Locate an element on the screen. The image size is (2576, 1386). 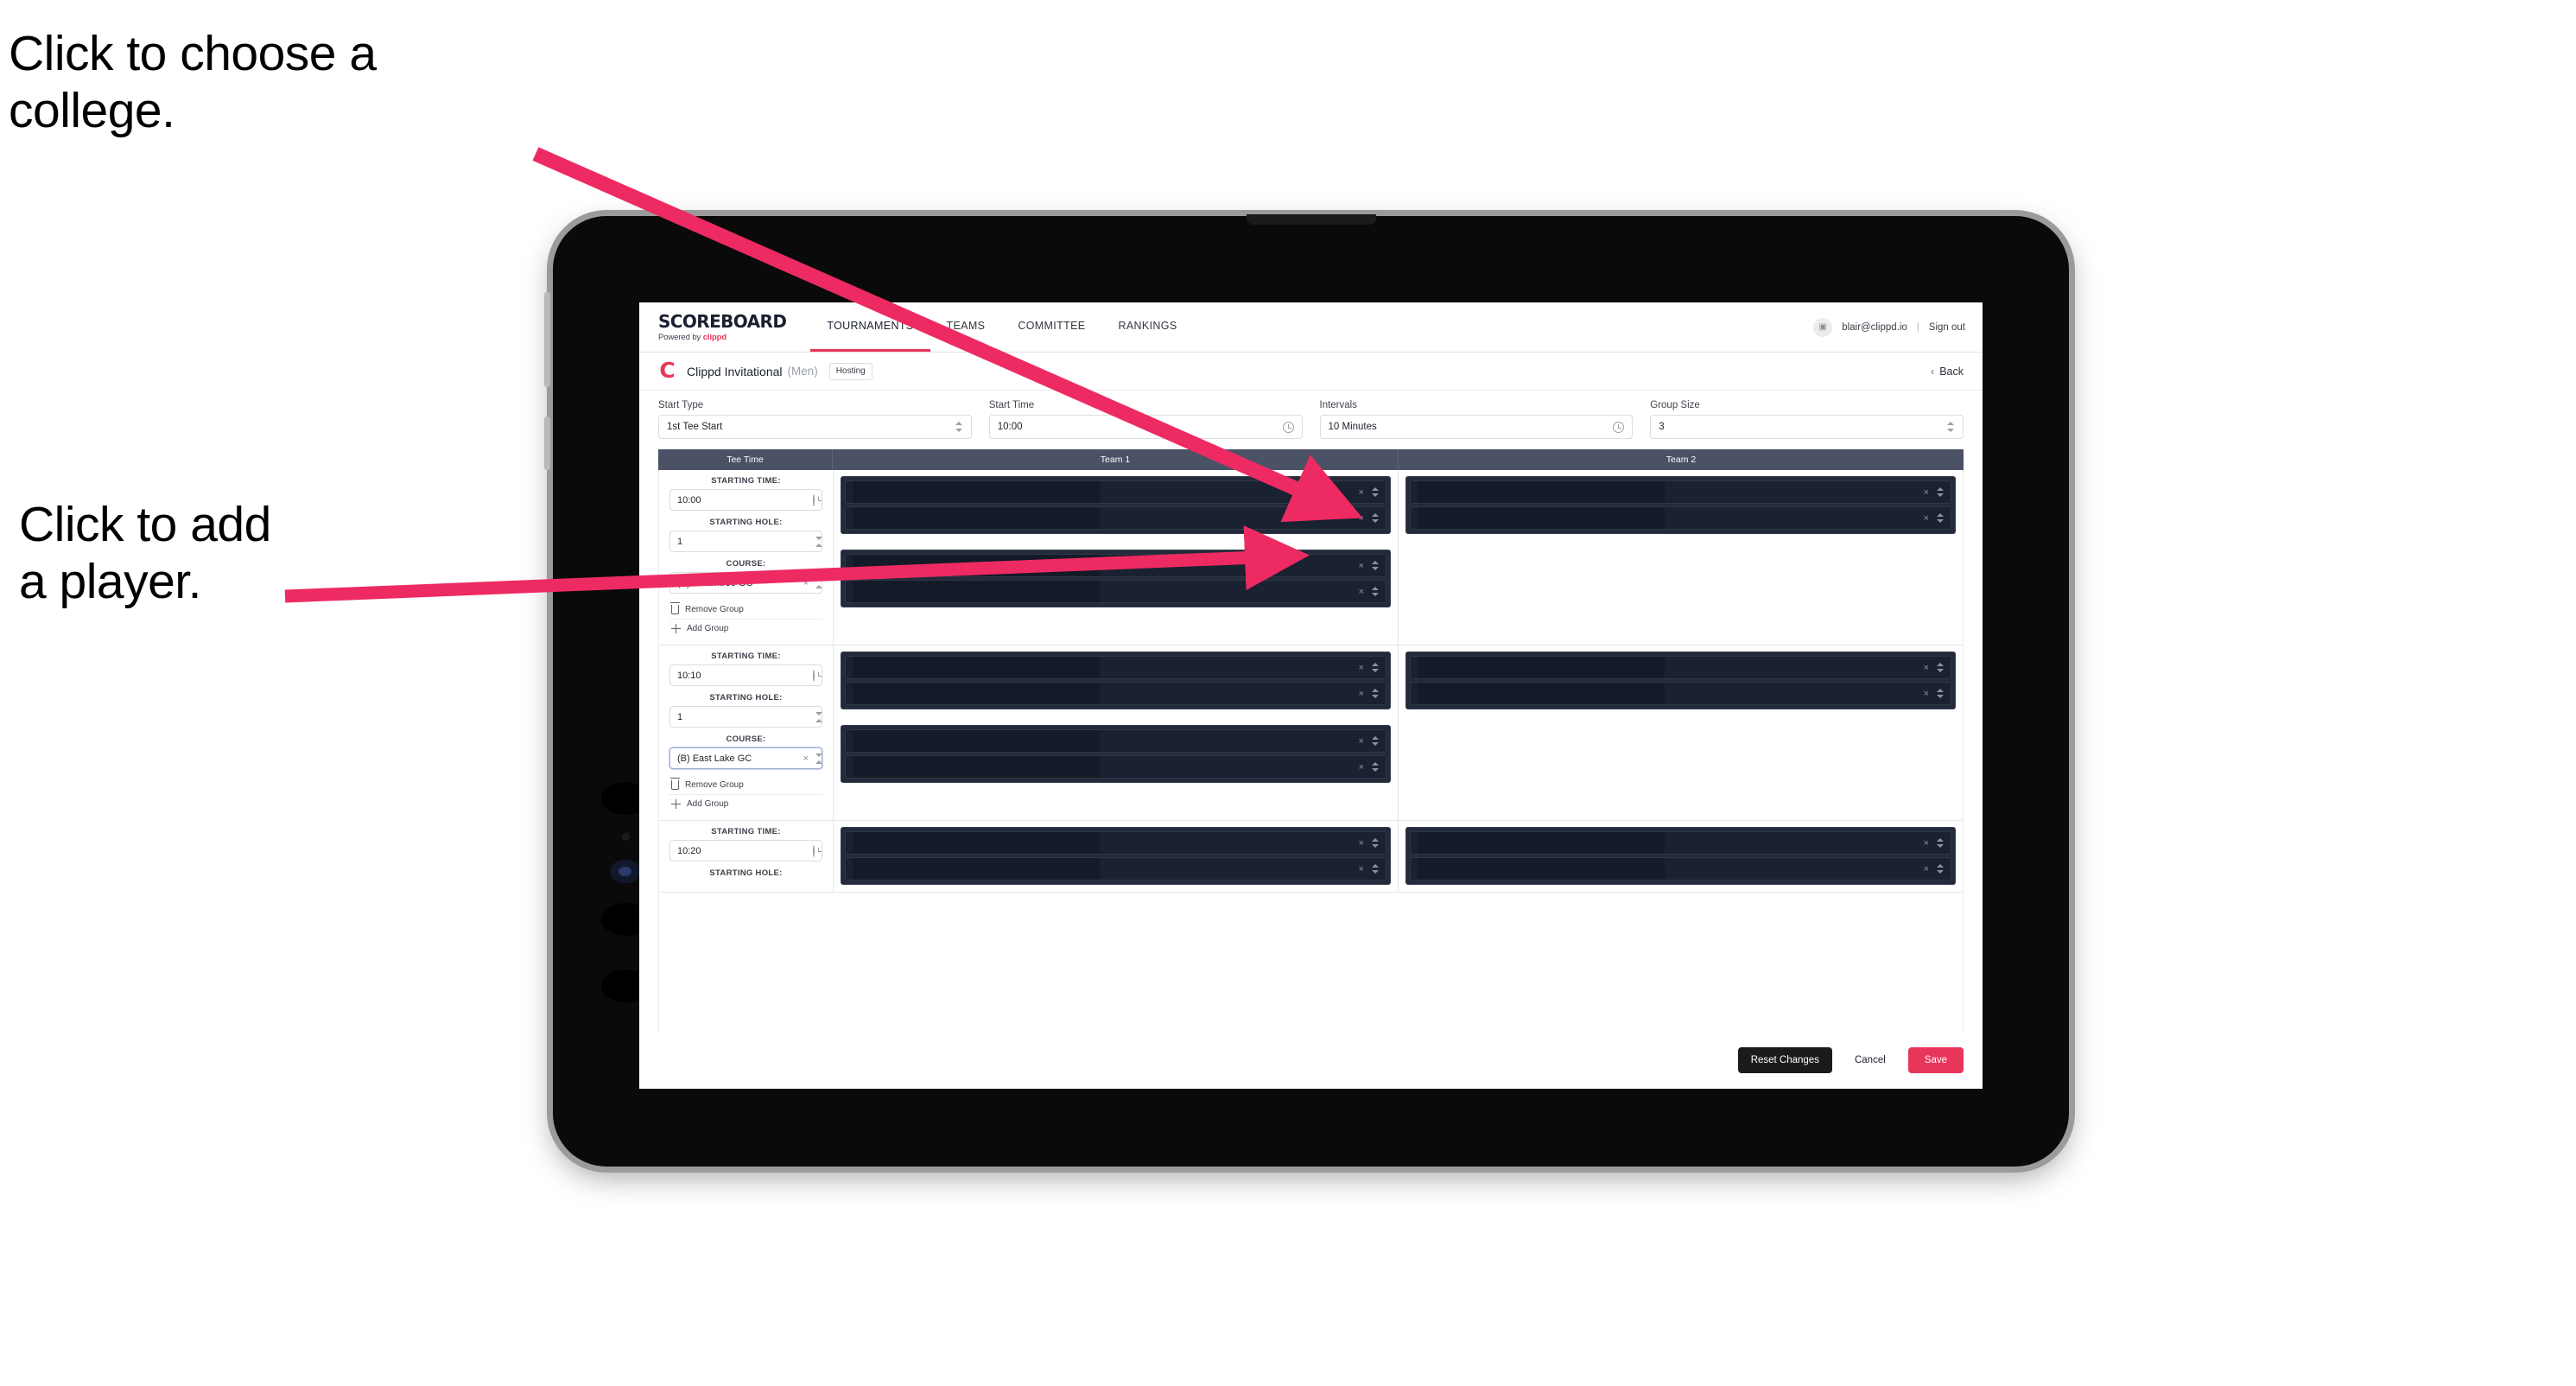
avatar: ▣ is located at coordinates (1823, 327).